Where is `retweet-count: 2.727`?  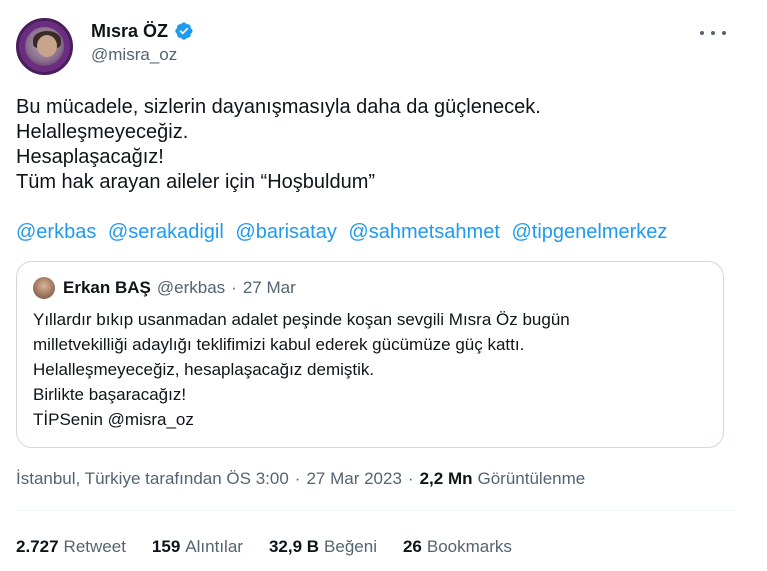
retweet-count: 2.727 is located at coordinates (37, 546).